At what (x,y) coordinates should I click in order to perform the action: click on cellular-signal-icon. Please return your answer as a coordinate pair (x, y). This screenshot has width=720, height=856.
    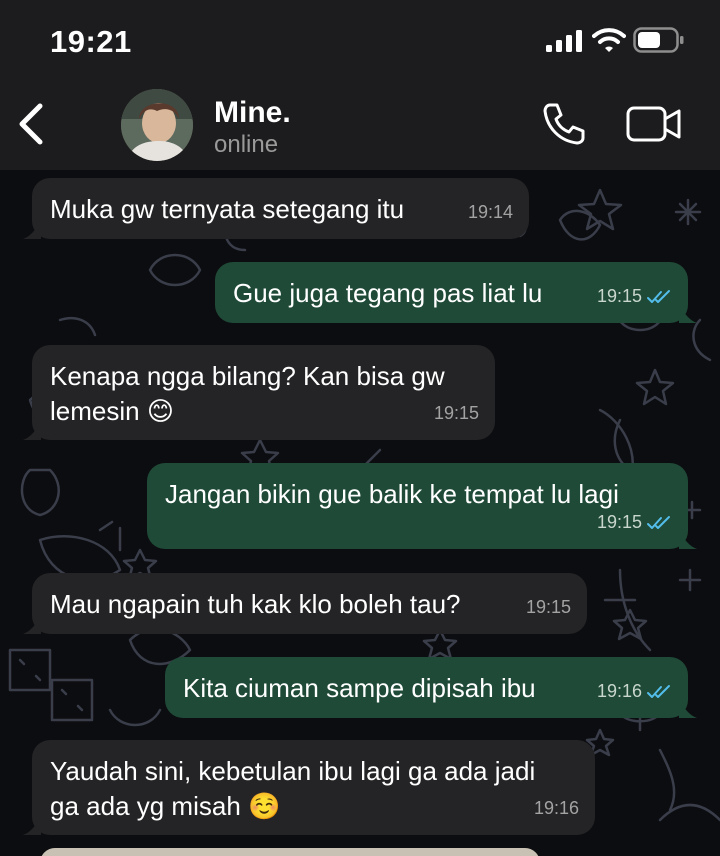
    Looking at the image, I should click on (564, 41).